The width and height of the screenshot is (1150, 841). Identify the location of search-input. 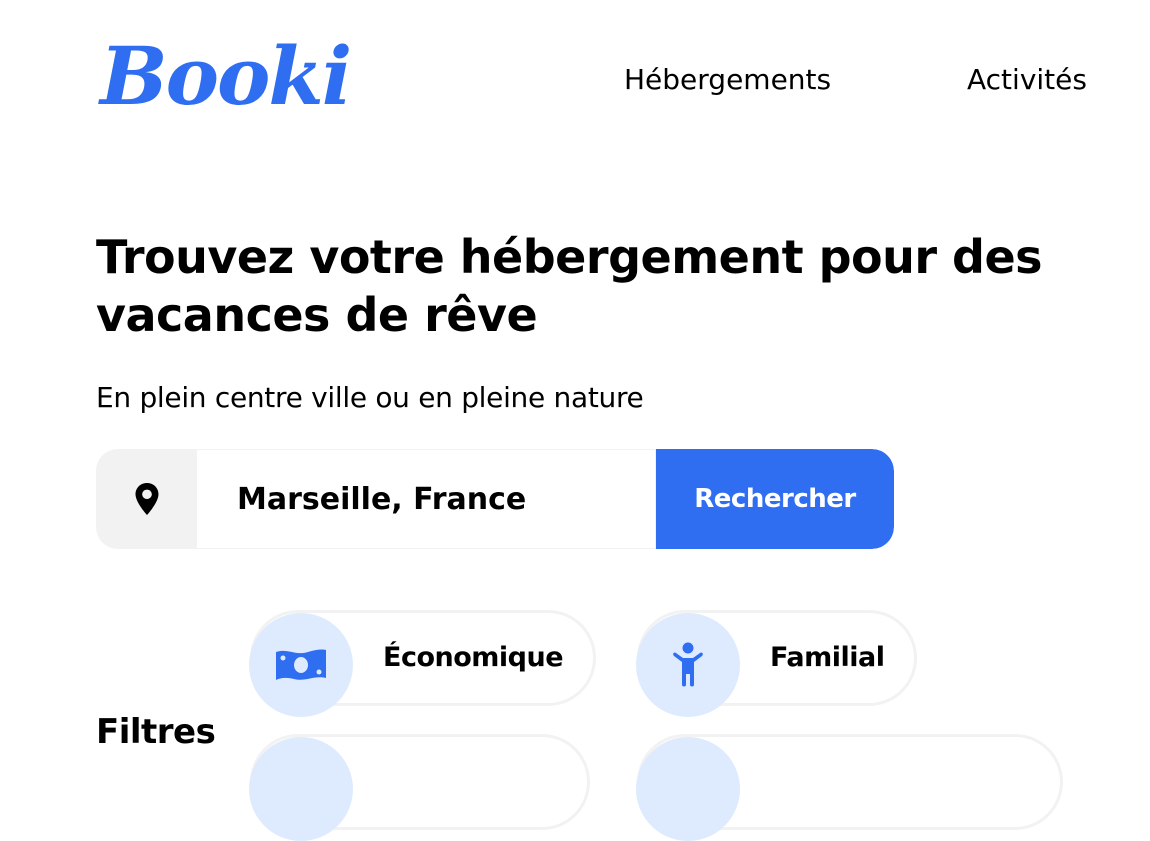
(426, 499).